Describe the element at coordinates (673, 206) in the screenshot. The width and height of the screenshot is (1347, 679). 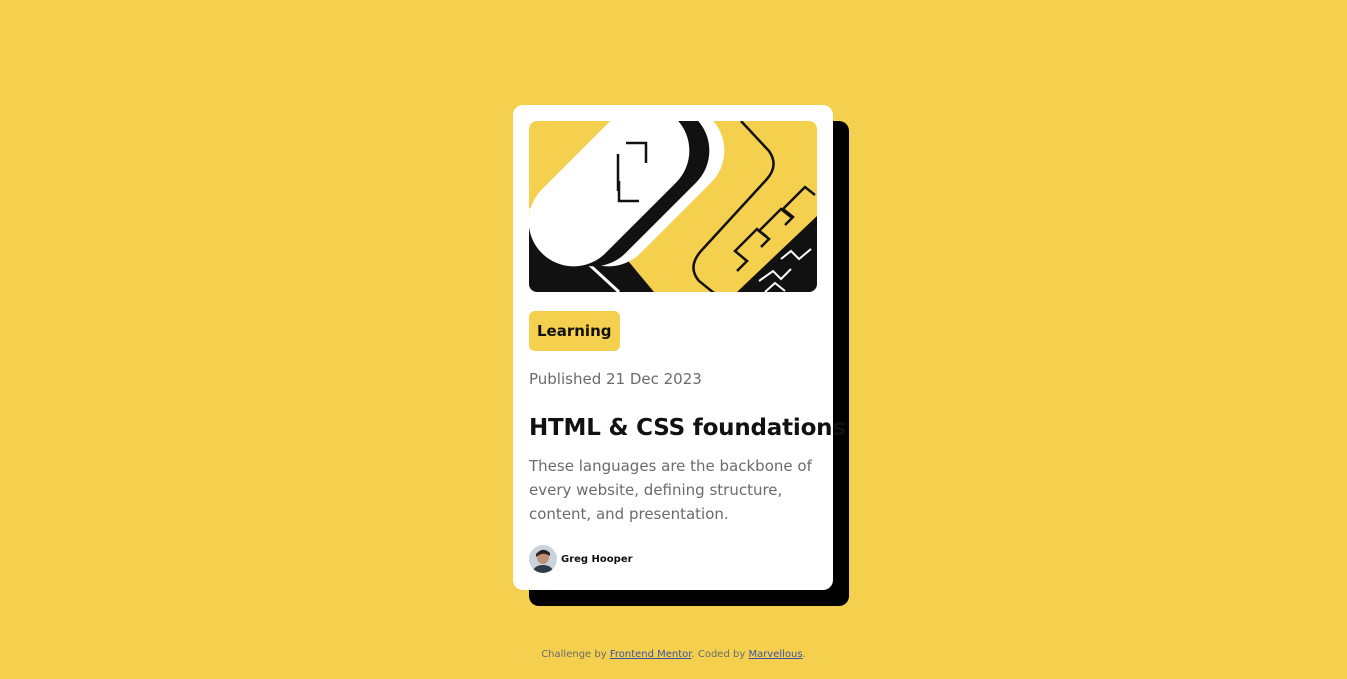
I see `card-illustration` at that location.